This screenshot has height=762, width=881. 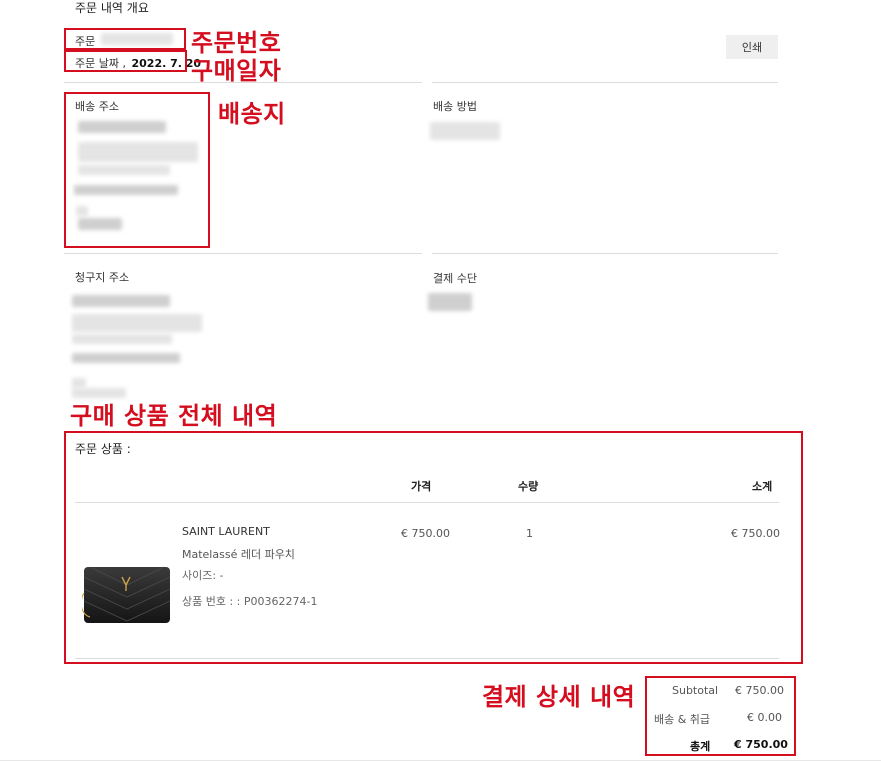 What do you see at coordinates (125, 39) in the screenshot?
I see `annotation-box-order-number` at bounding box center [125, 39].